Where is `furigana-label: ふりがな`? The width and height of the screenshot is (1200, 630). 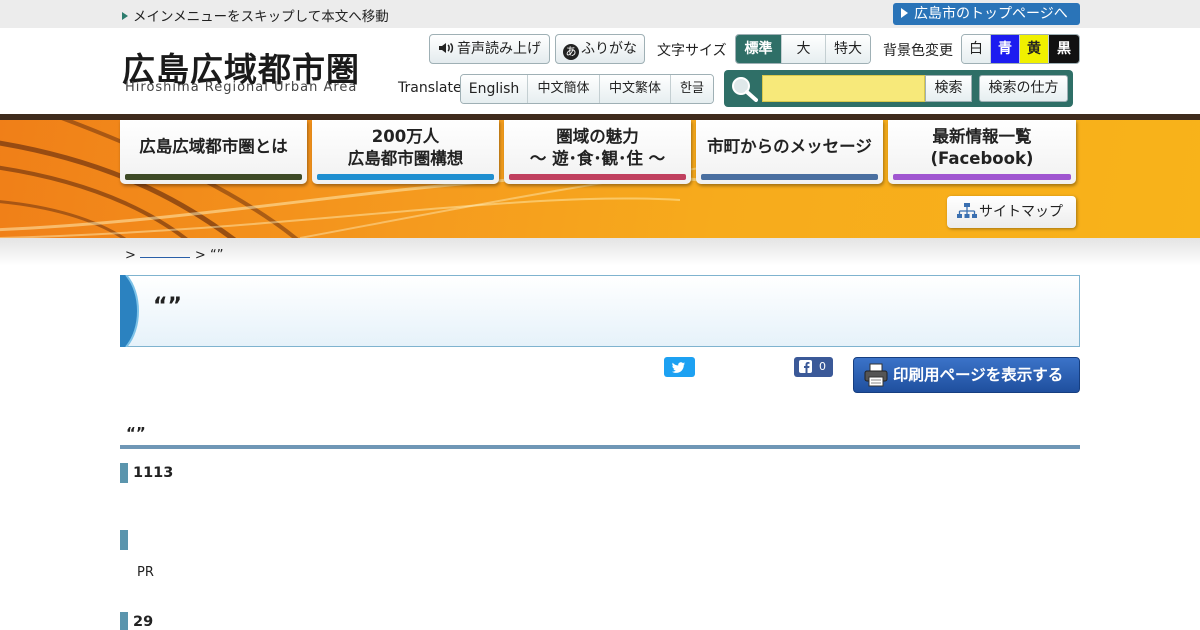
furigana-label: ふりがな is located at coordinates (609, 49).